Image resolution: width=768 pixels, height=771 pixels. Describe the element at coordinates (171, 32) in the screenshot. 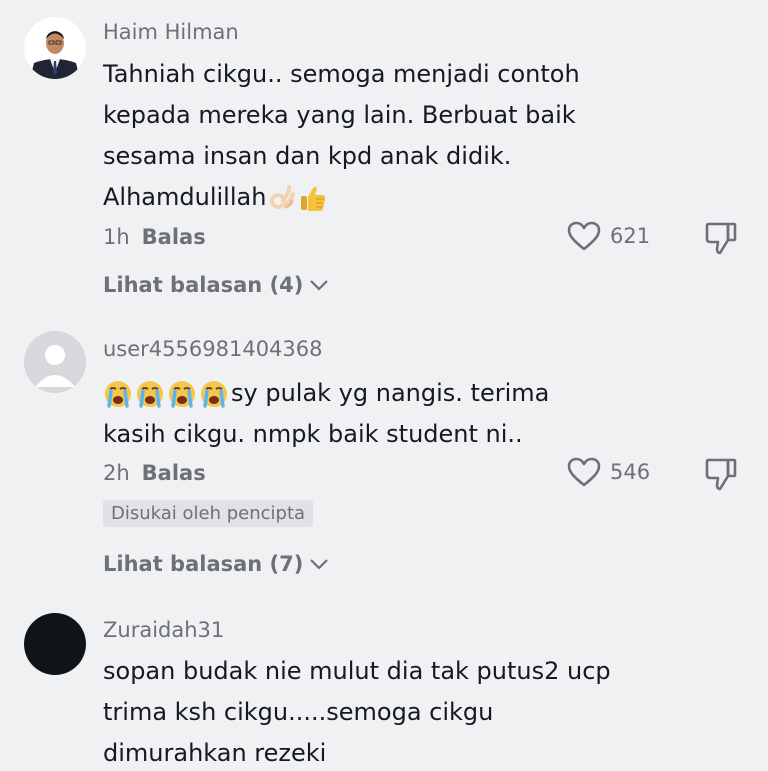

I see `comment-username: Haim Hilman` at that location.